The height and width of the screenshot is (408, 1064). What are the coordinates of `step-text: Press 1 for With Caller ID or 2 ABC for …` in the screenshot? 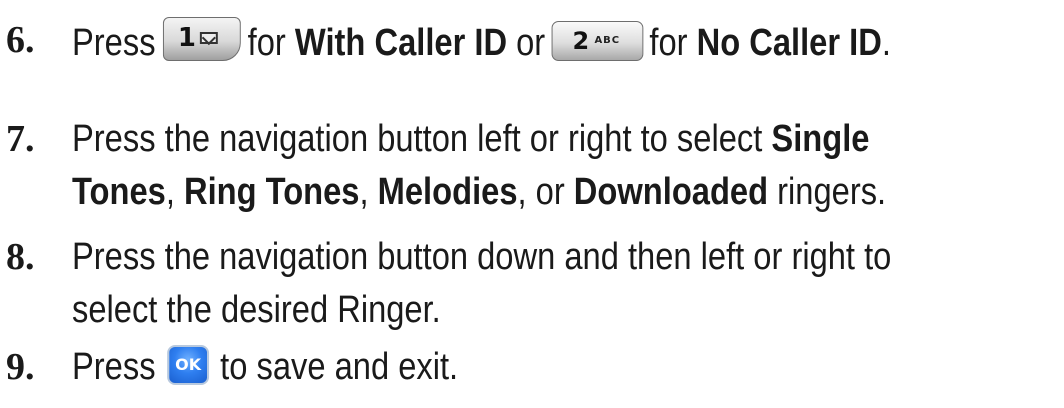 It's located at (495, 41).